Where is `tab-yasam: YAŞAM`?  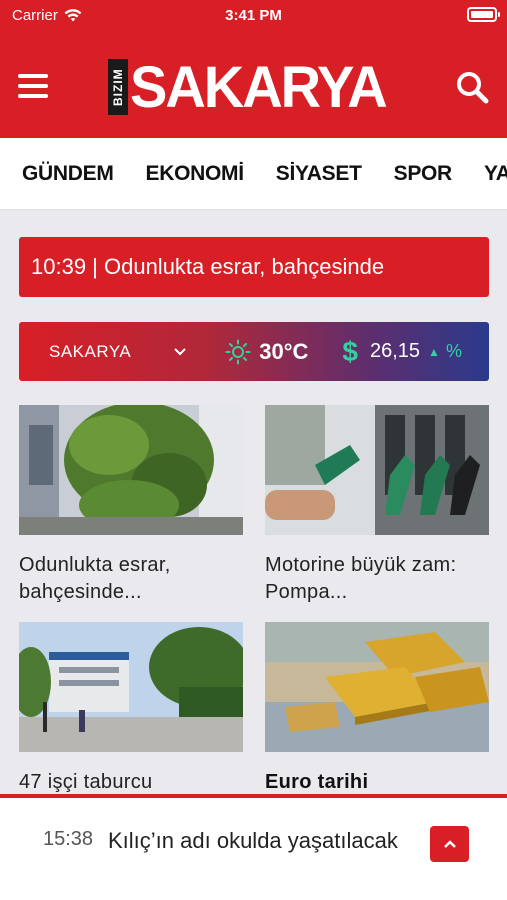 tab-yasam: YAŞAM is located at coordinates (495, 174).